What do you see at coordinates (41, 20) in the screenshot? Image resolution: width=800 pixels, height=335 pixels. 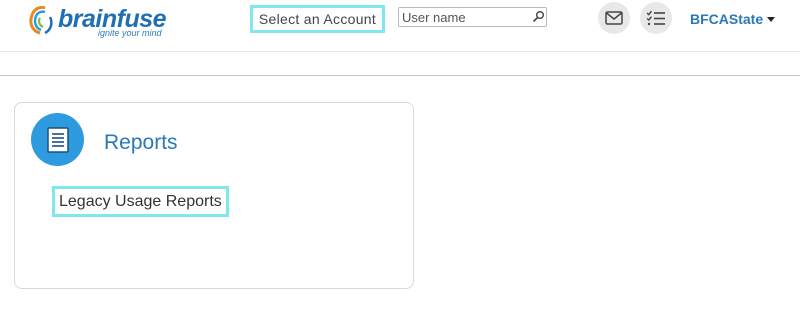 I see `logo-mark-icon` at bounding box center [41, 20].